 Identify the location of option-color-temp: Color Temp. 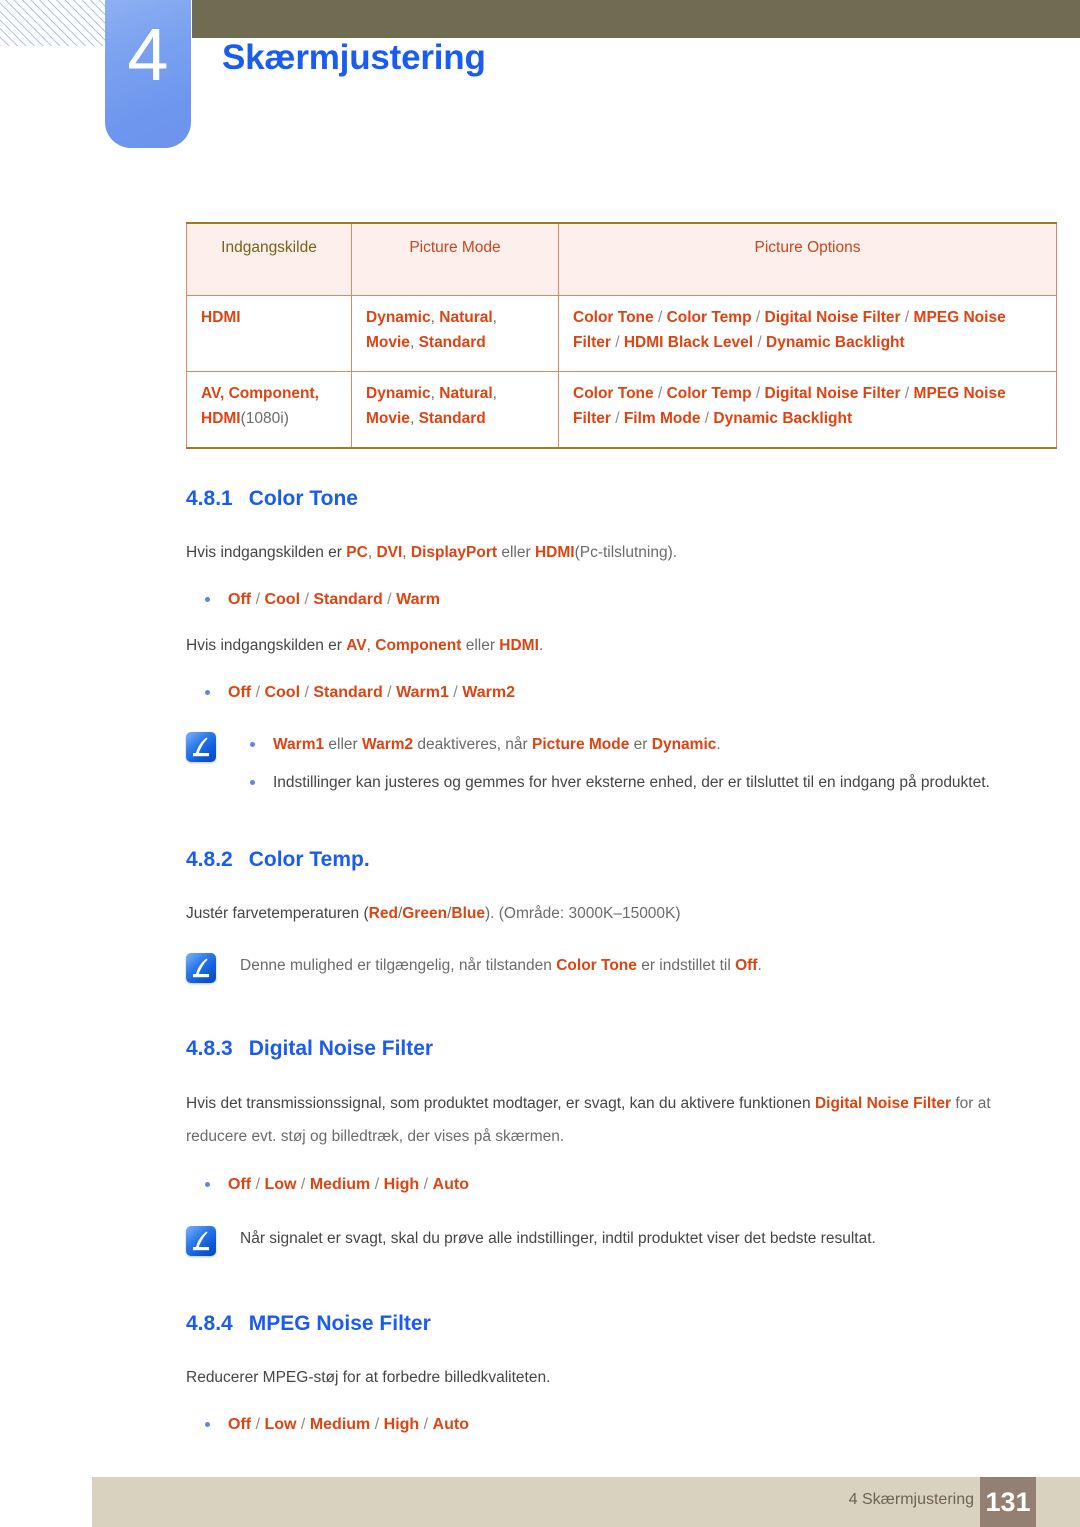
(709, 317).